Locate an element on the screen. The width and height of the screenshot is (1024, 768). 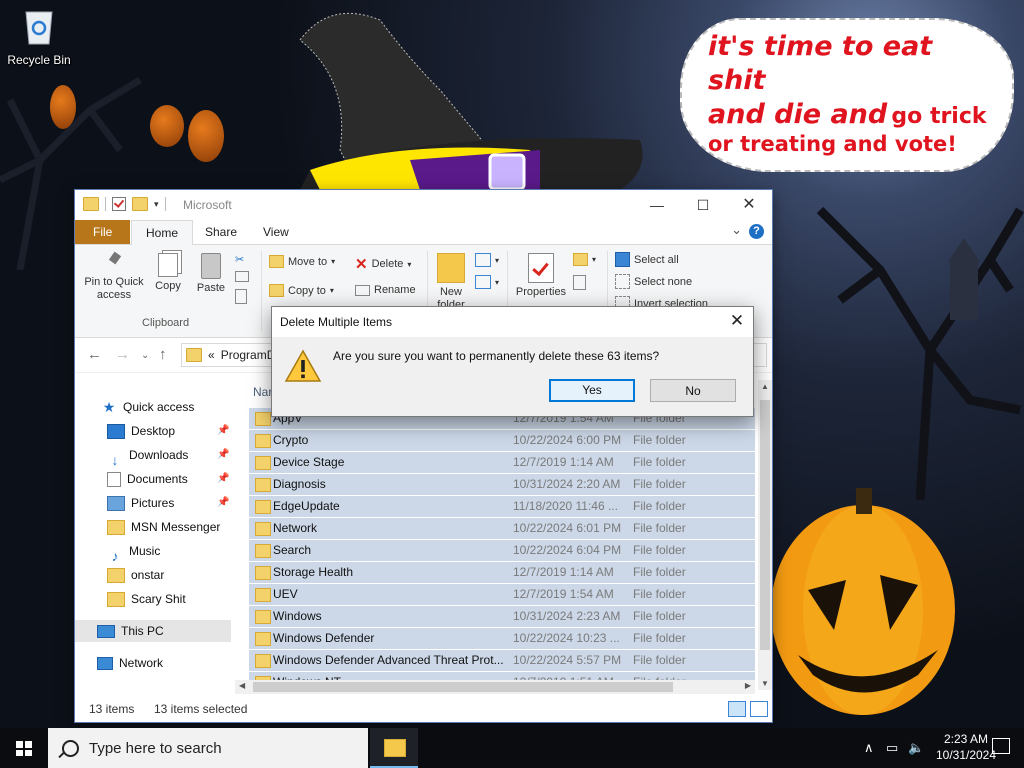
up-arrow-icon: ↑ is located at coordinates (163, 354).